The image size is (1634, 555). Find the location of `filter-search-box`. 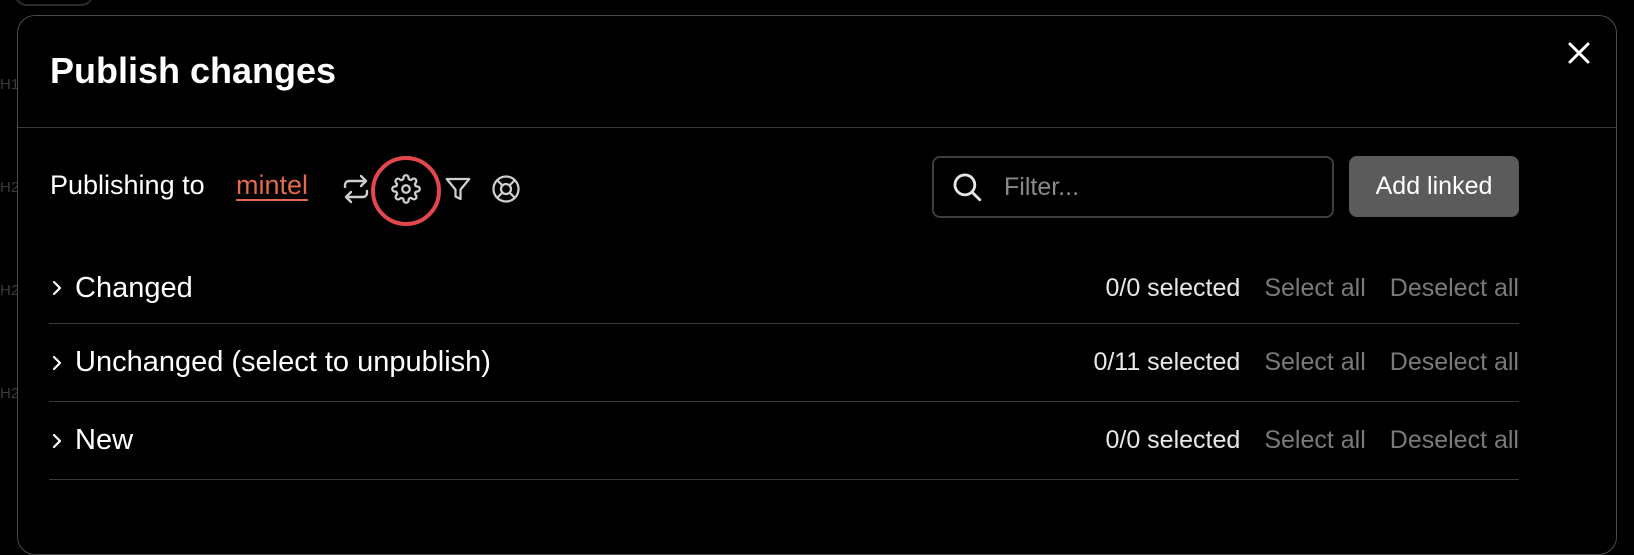

filter-search-box is located at coordinates (1133, 187).